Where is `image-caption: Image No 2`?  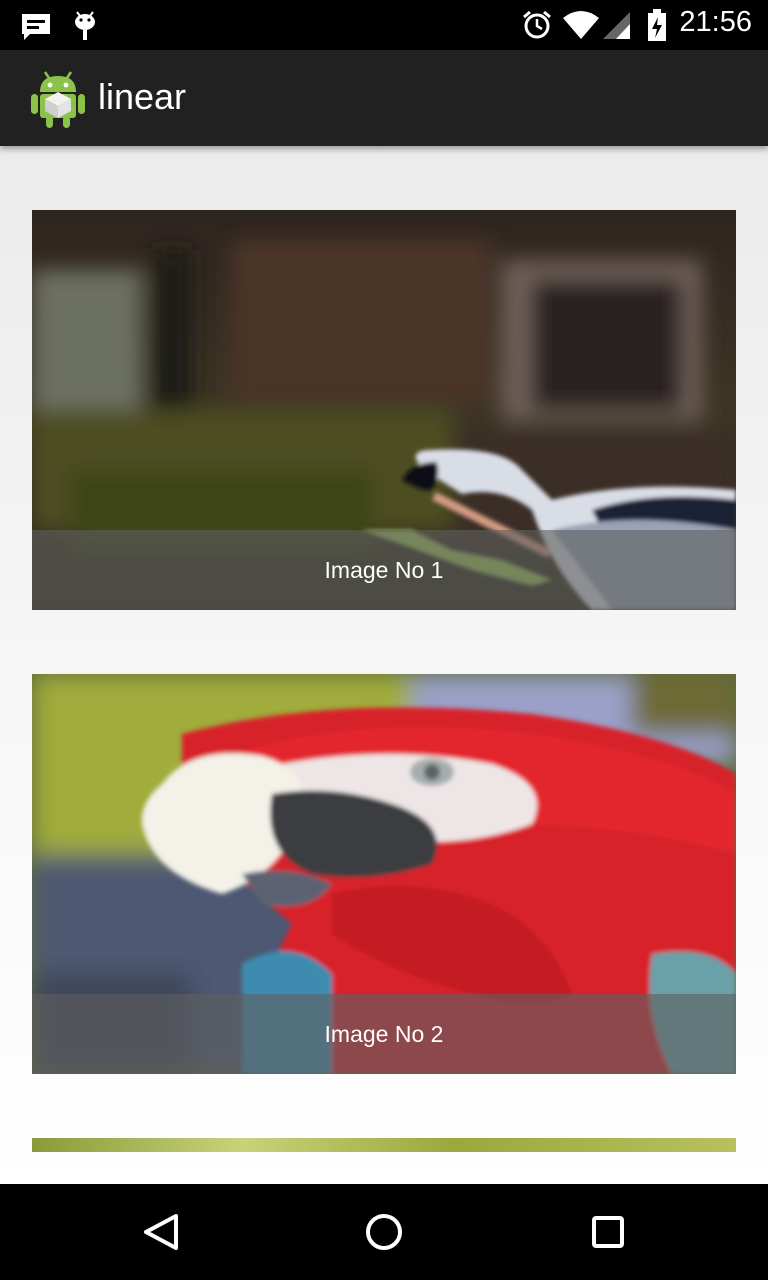
image-caption: Image No 2 is located at coordinates (384, 1034).